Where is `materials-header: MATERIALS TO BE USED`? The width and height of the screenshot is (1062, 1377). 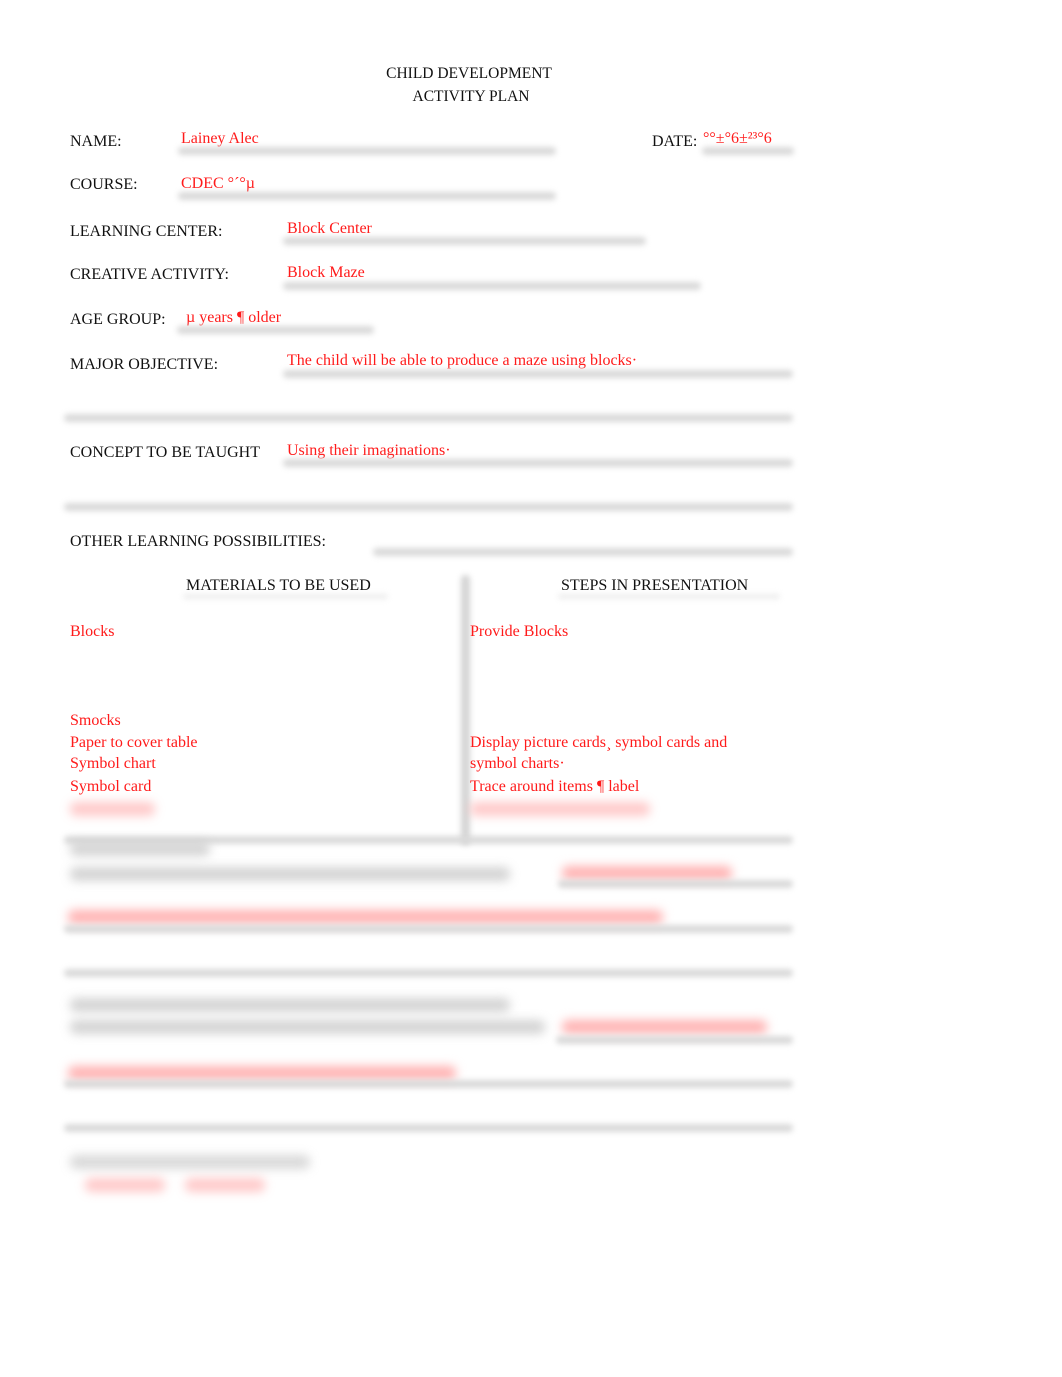 materials-header: MATERIALS TO BE USED is located at coordinates (278, 585).